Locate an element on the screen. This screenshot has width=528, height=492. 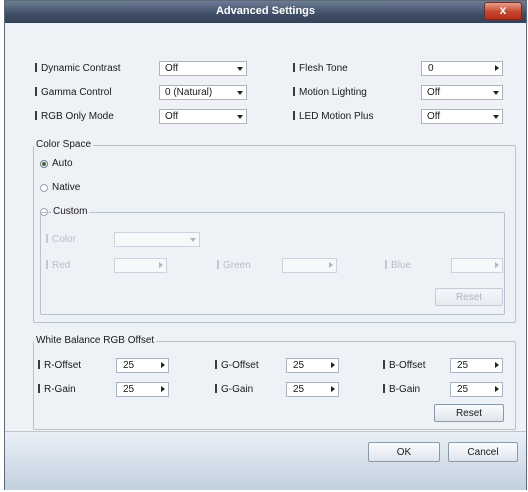
gamma-control-select: 0 (Natural) is located at coordinates (203, 92).